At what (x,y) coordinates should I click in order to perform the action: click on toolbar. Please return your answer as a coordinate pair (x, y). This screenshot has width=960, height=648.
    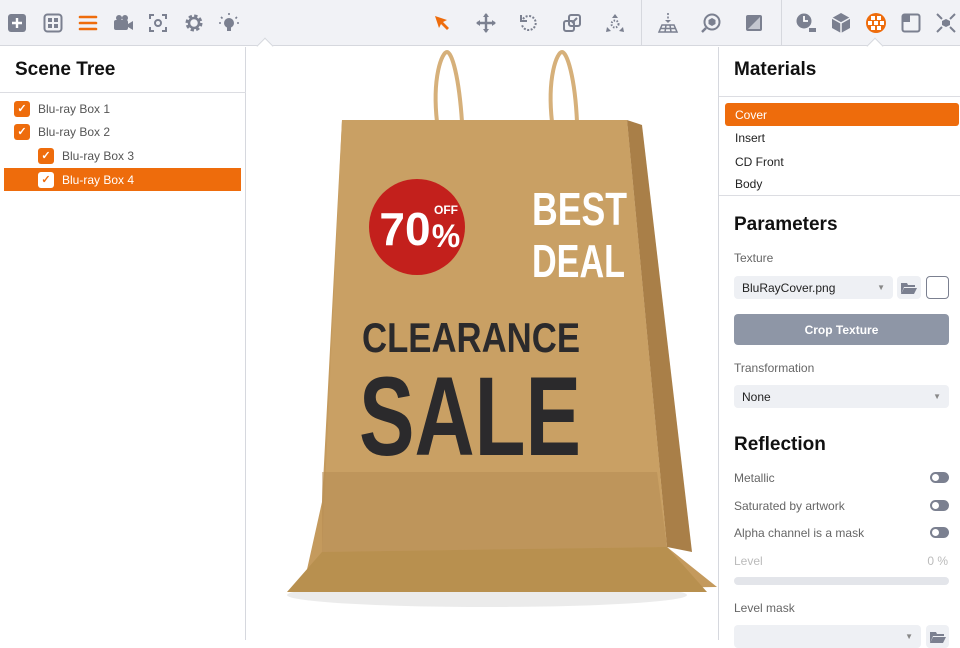
    Looking at the image, I should click on (480, 27).